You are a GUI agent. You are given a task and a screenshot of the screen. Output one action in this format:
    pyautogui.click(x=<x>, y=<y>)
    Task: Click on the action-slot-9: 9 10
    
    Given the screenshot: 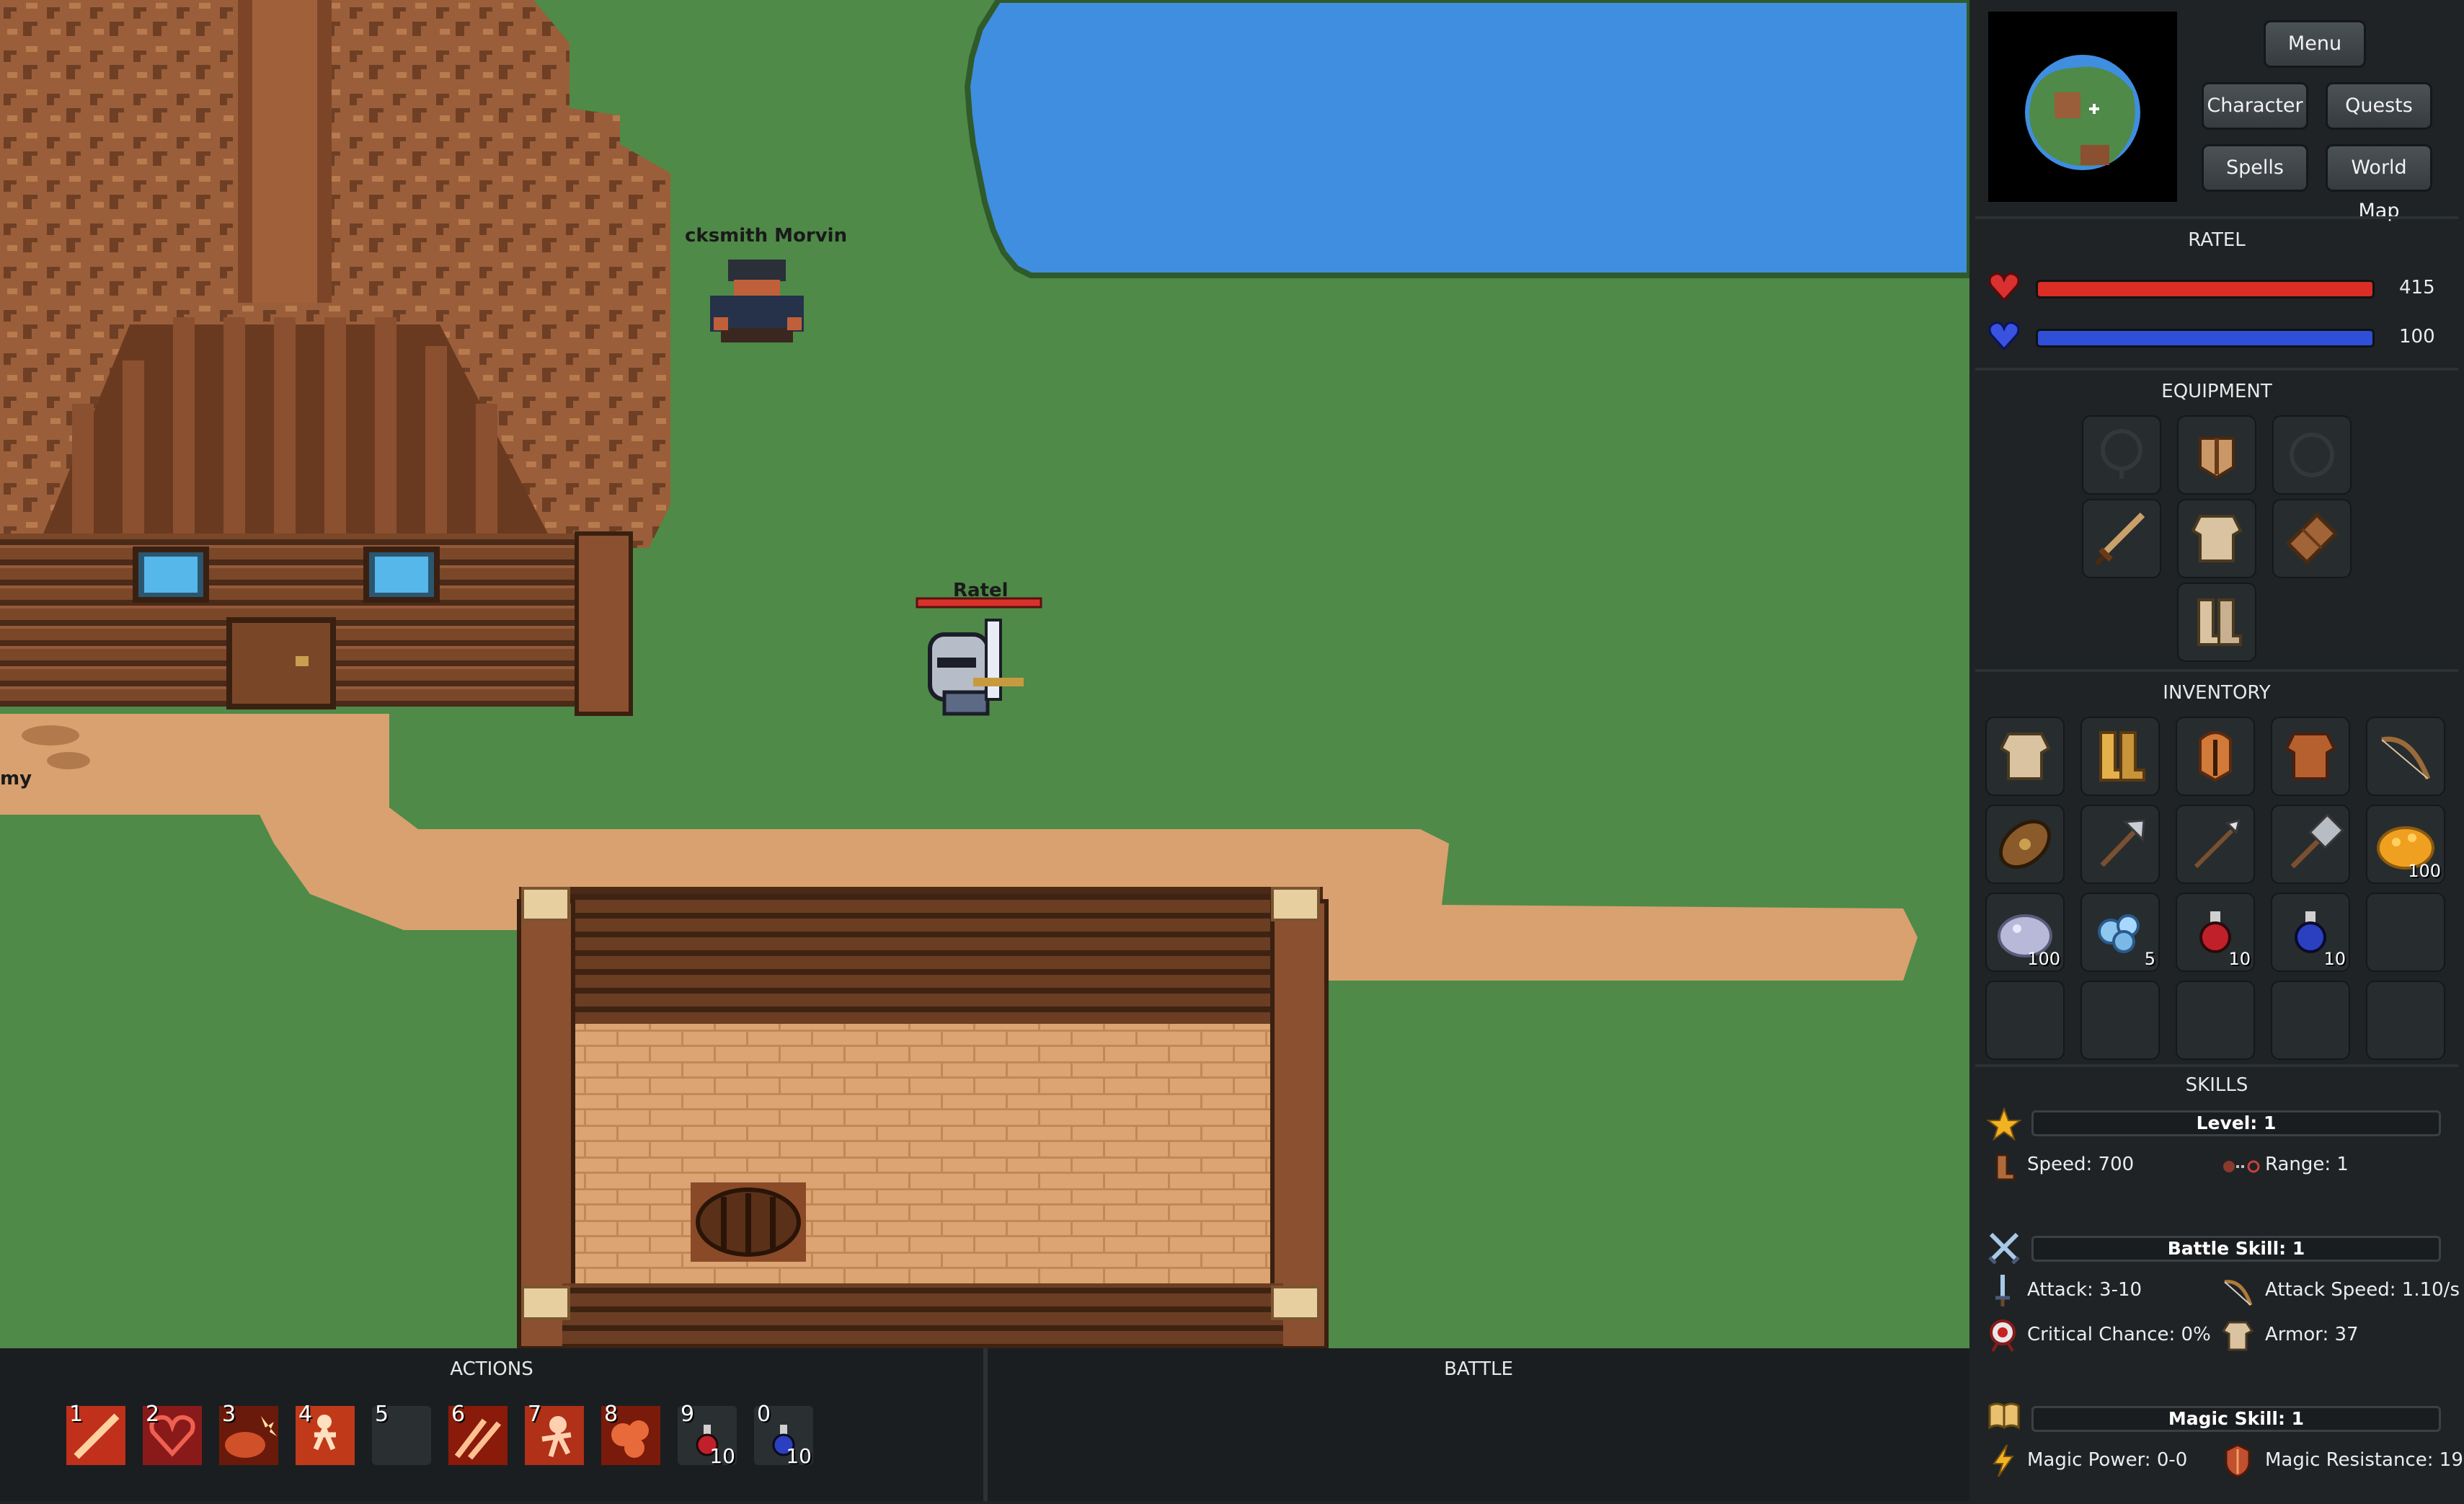 What is the action you would take?
    pyautogui.click(x=707, y=1435)
    